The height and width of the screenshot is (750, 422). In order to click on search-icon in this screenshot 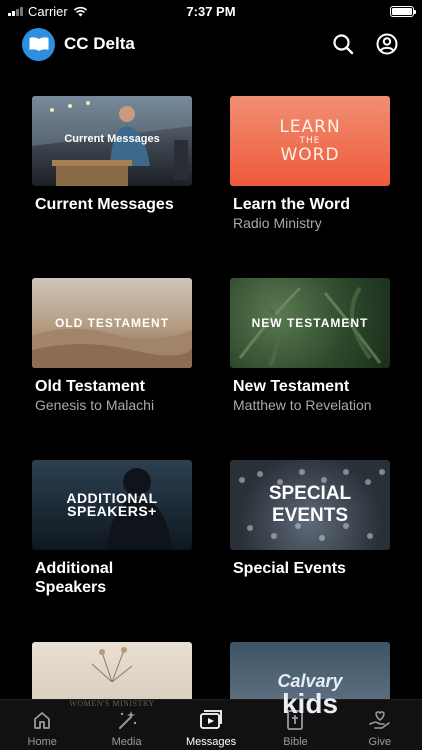, I will do `click(343, 44)`.